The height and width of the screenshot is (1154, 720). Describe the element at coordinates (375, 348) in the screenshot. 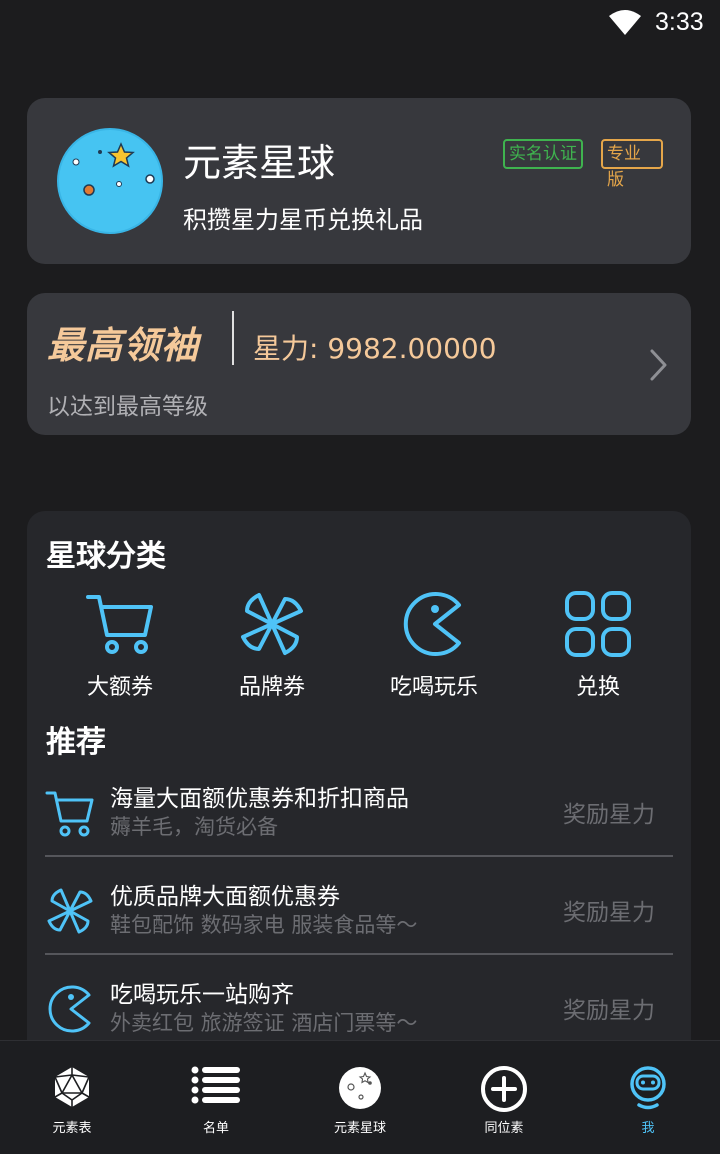

I see `star-power-value: 星力: 9982.00000` at that location.